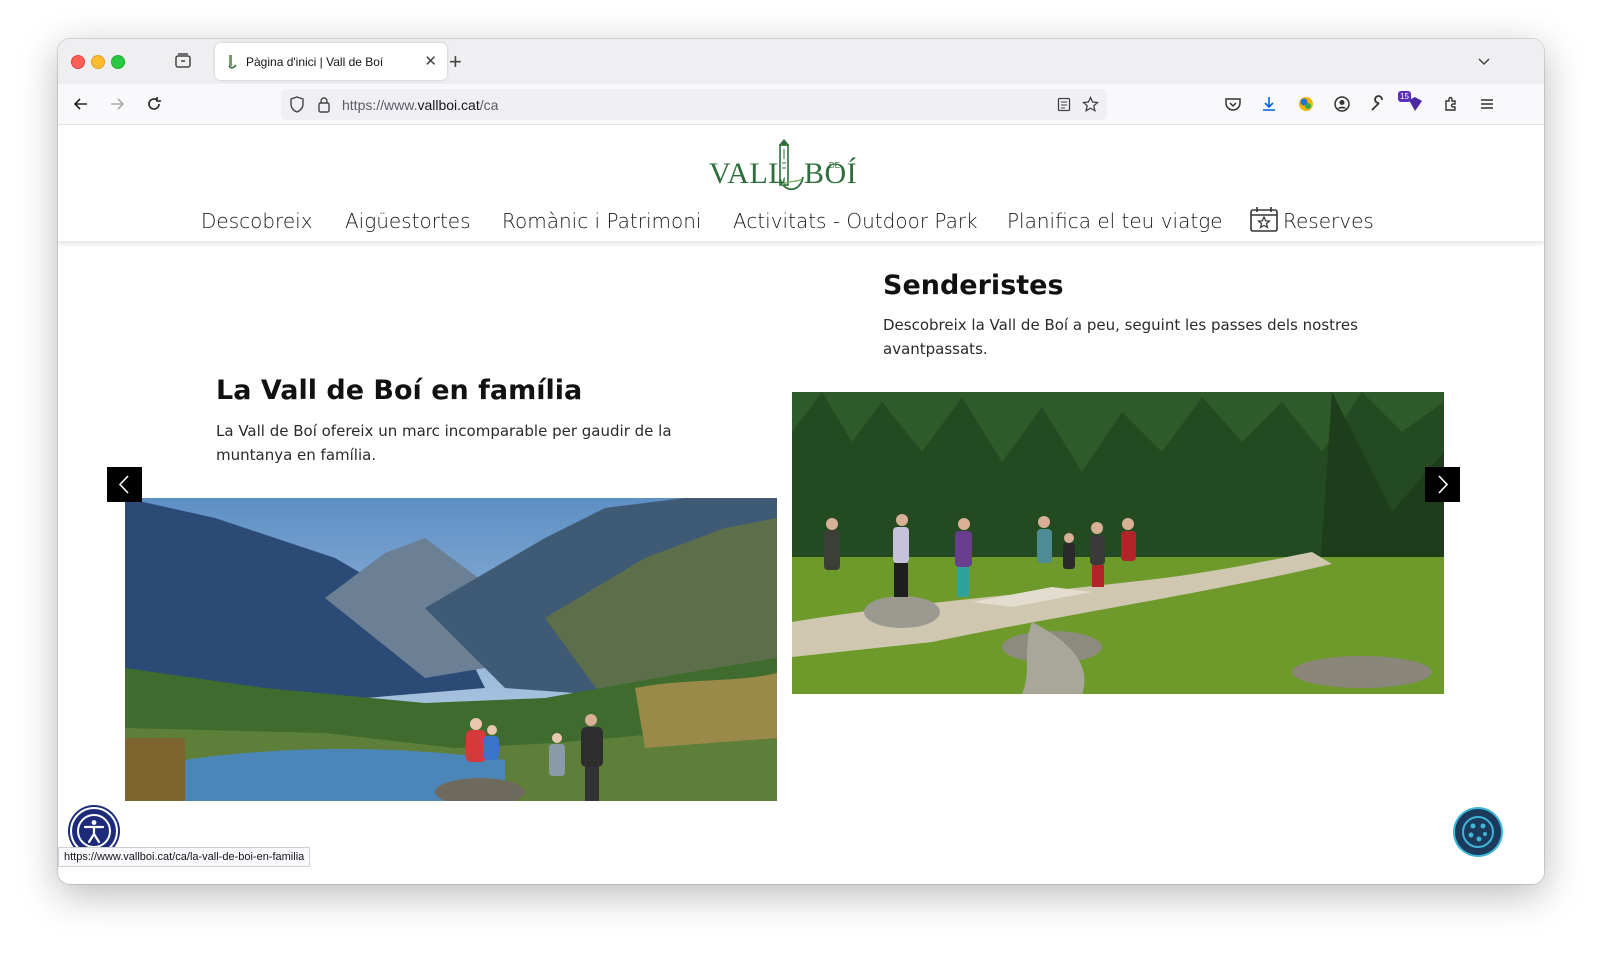  I want to click on maximize-window-button, so click(118, 62).